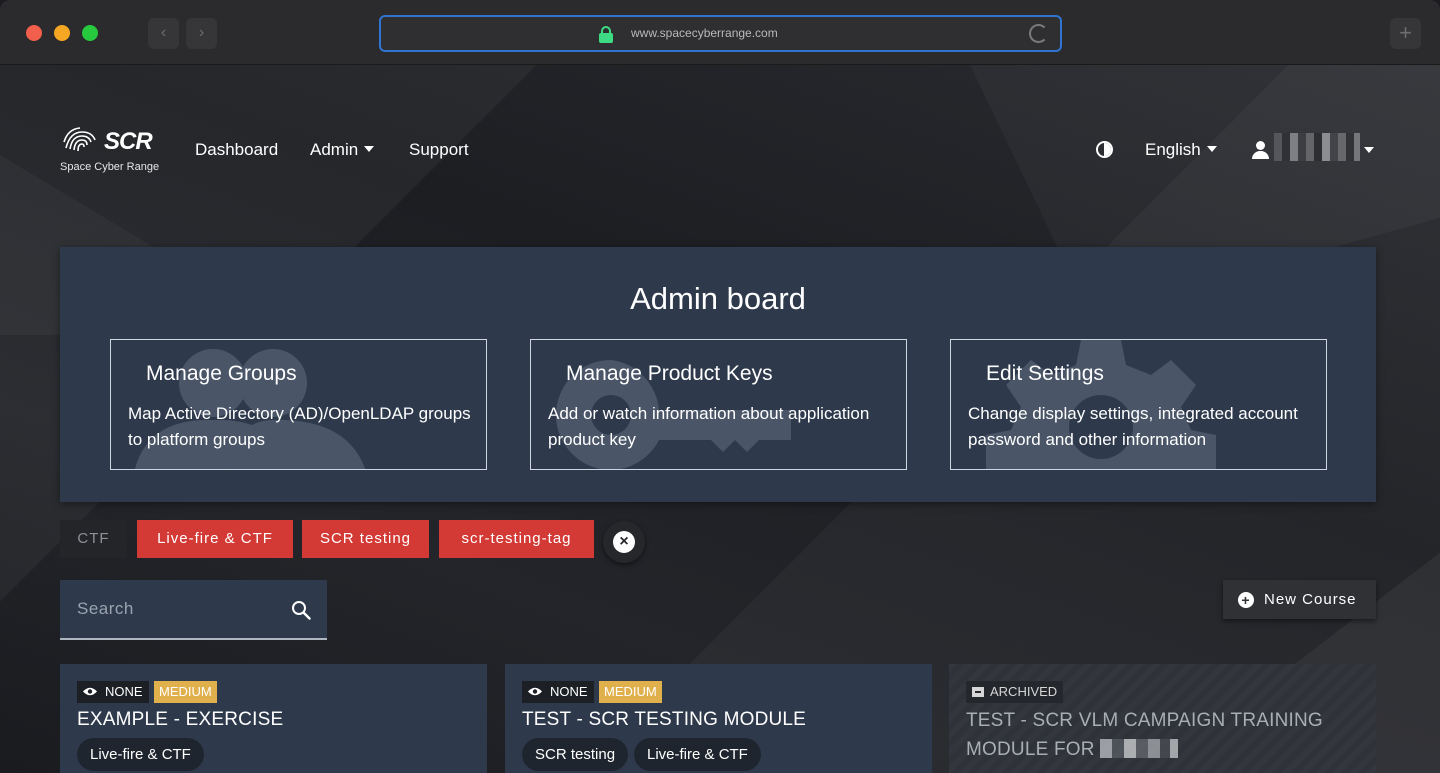  Describe the element at coordinates (606, 34) in the screenshot. I see `lock-icon` at that location.